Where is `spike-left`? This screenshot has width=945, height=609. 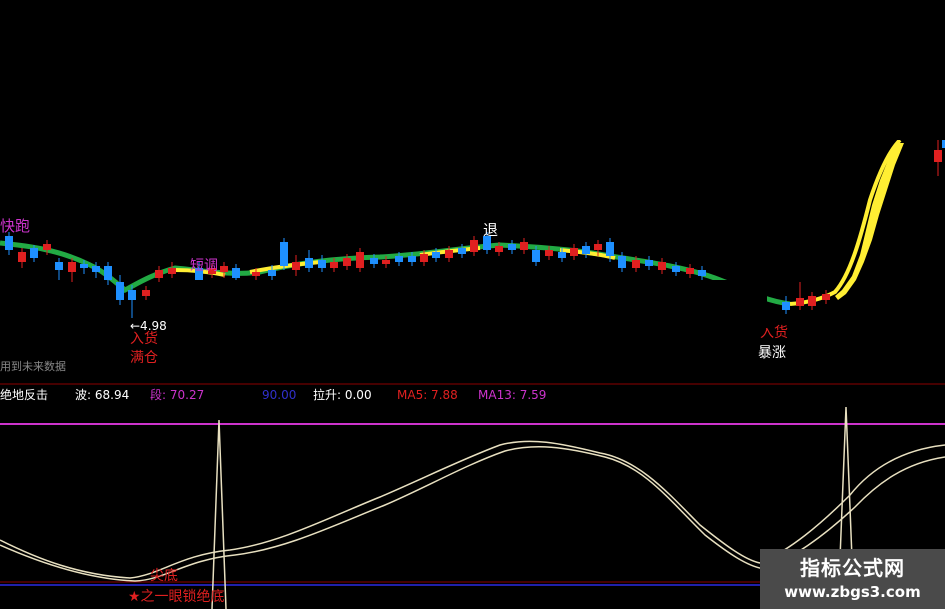 spike-left is located at coordinates (219, 514).